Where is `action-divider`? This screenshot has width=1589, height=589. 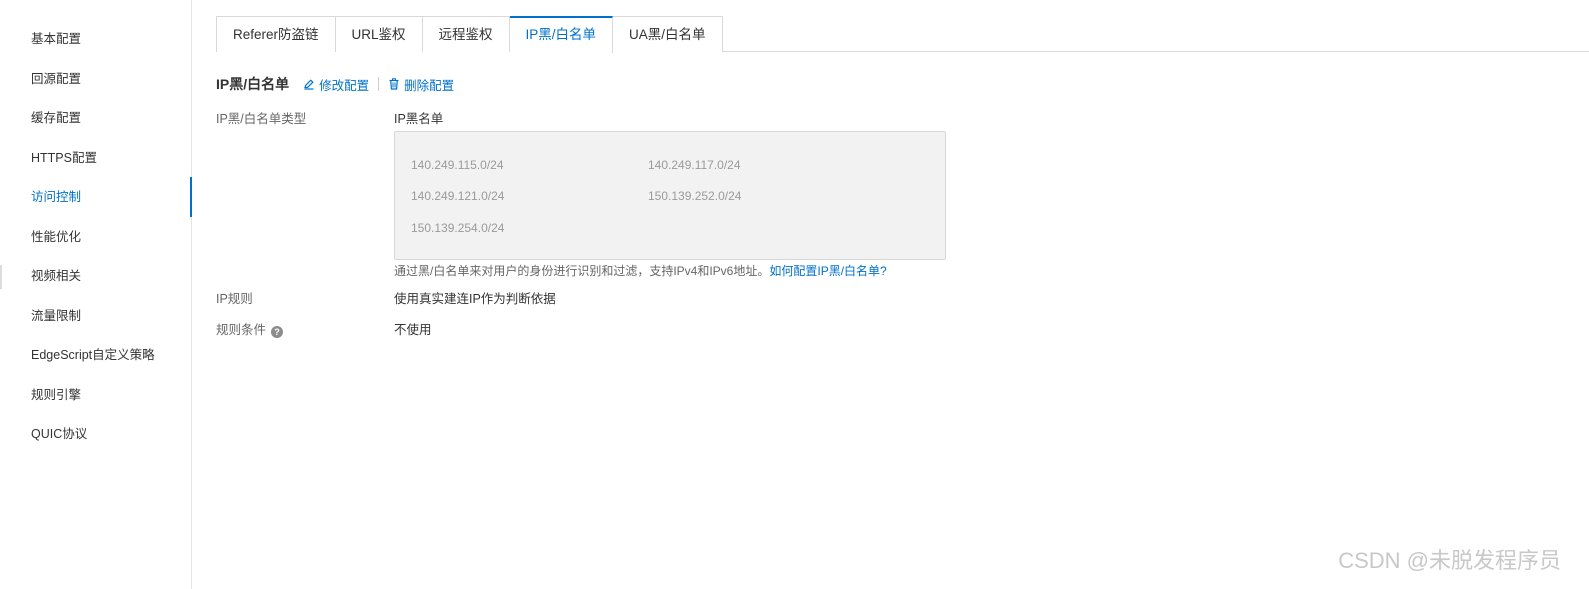
action-divider is located at coordinates (379, 84).